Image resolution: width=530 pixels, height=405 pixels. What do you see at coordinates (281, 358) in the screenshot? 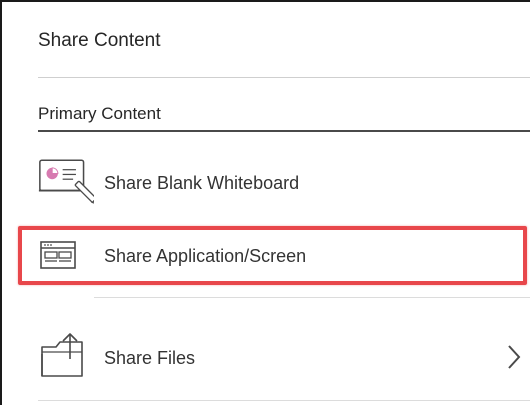
I see `share-files-item: Share Files` at bounding box center [281, 358].